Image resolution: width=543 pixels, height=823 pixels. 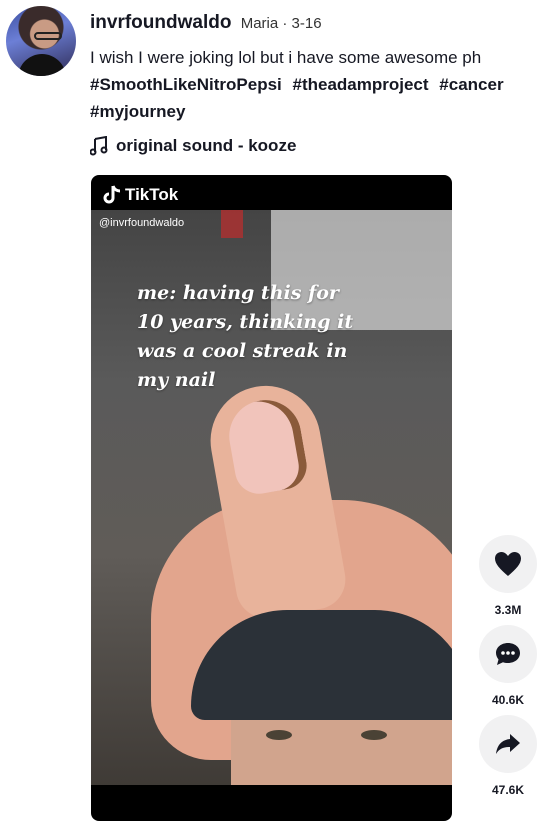 I want to click on like-button, so click(x=508, y=564).